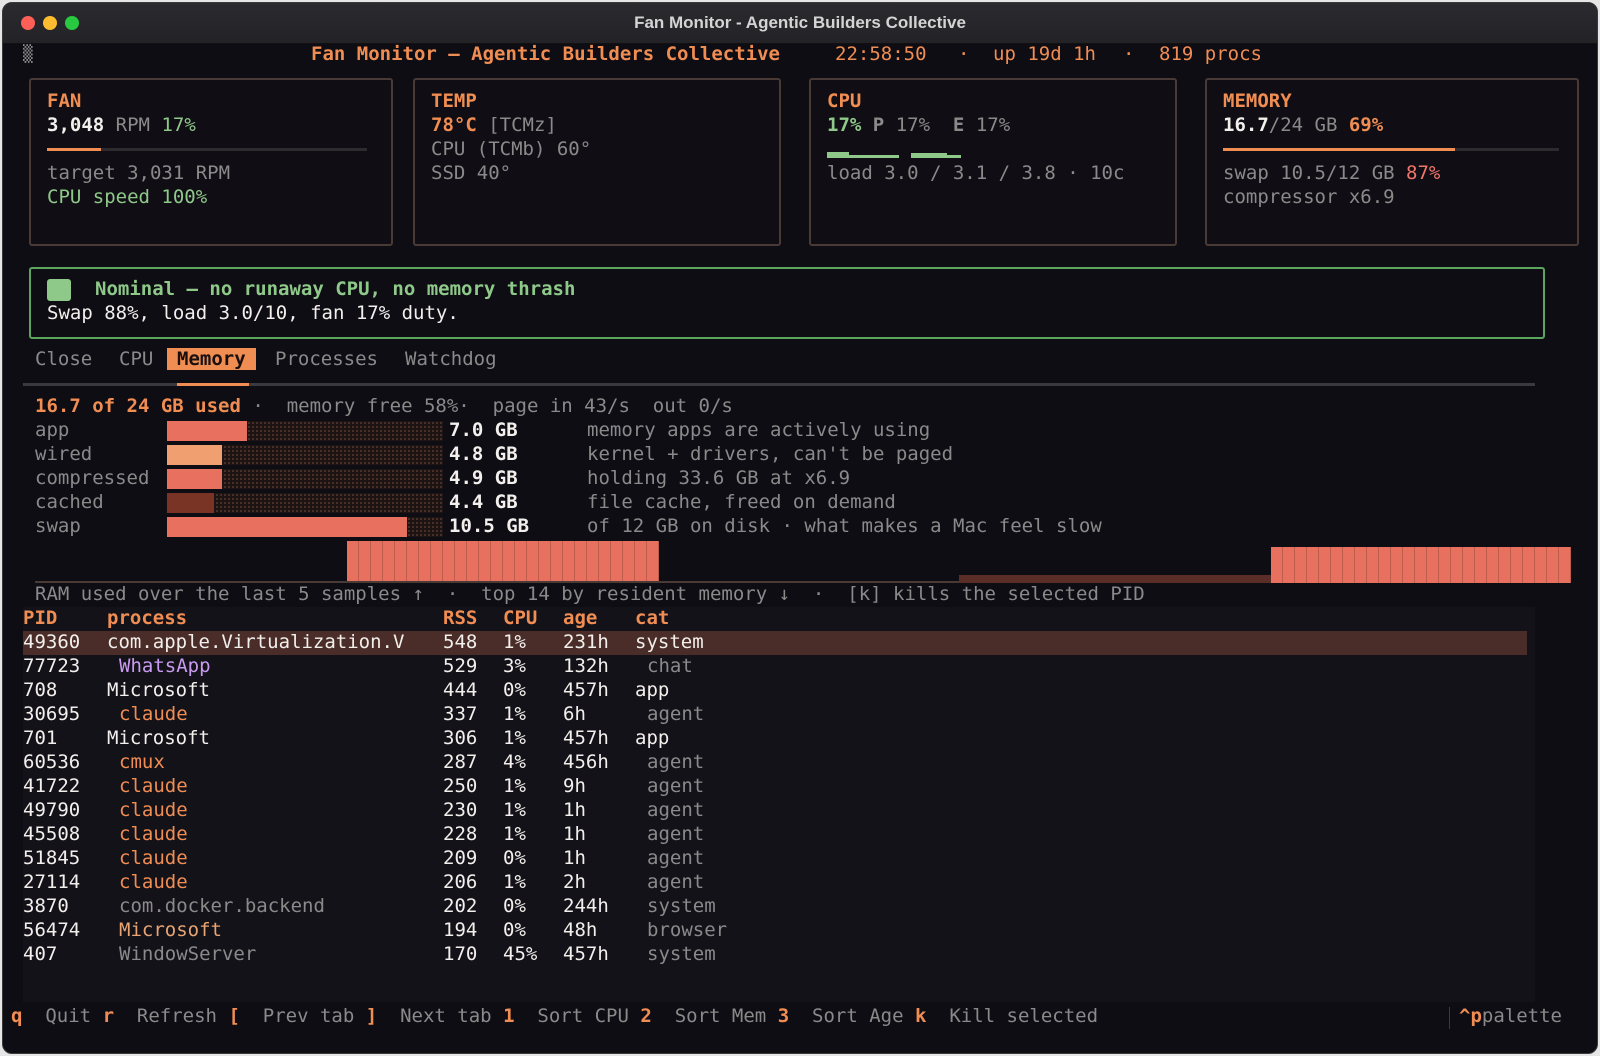 The height and width of the screenshot is (1056, 1600). I want to click on rss-cell: 194, so click(460, 930).